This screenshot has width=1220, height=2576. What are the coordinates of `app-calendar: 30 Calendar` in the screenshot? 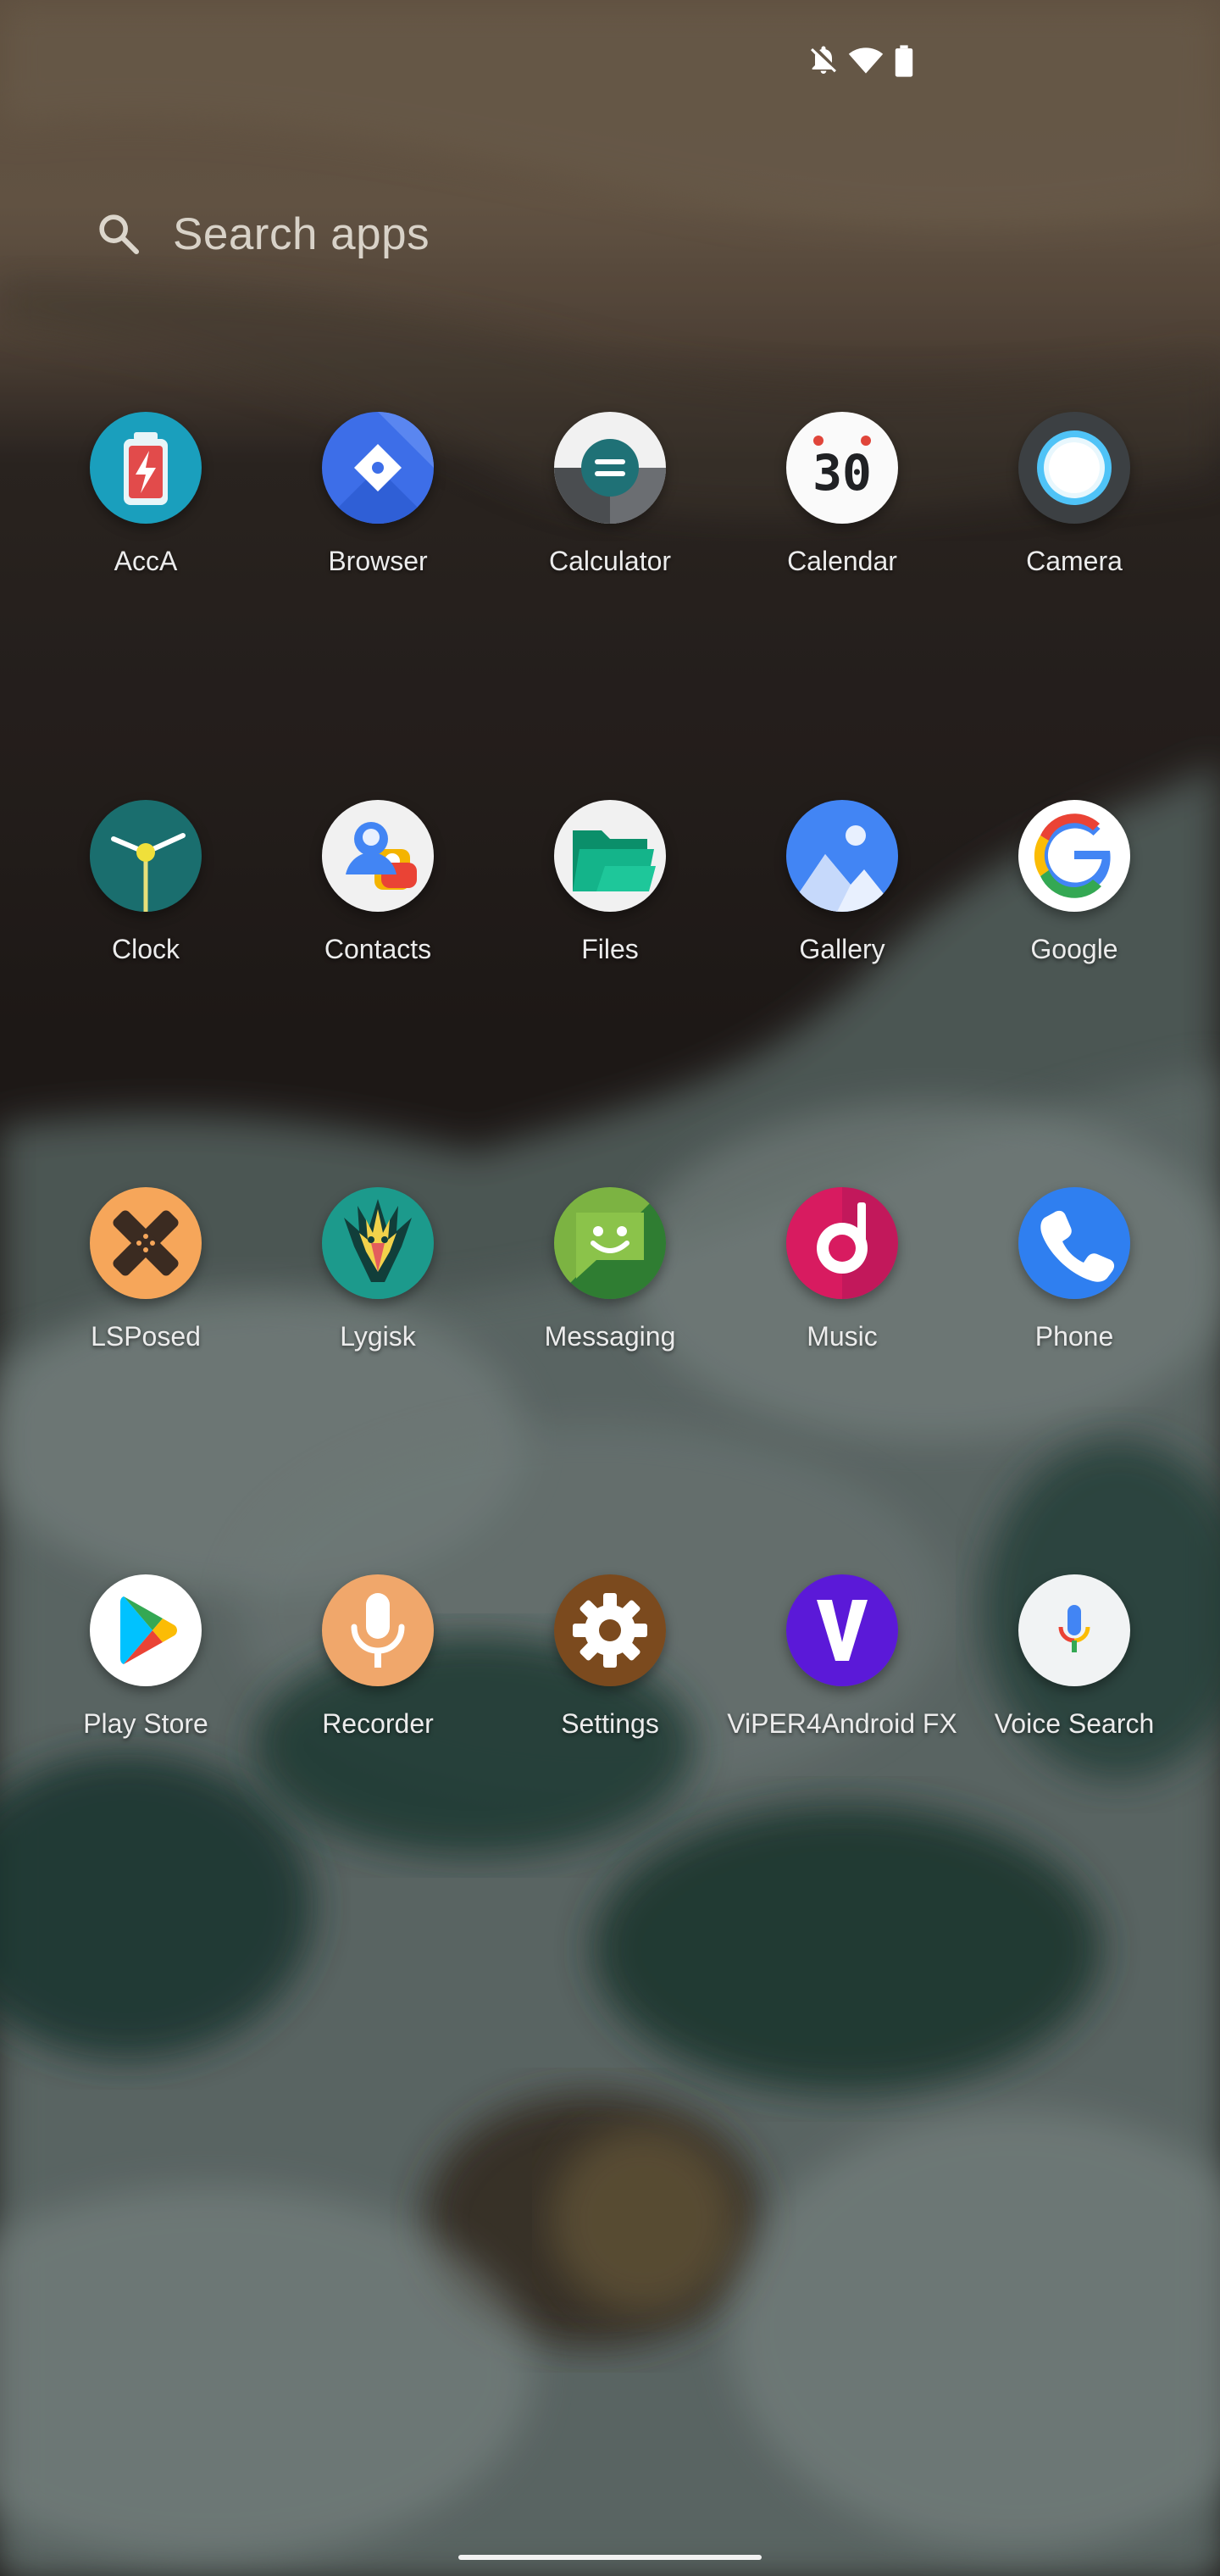 It's located at (842, 513).